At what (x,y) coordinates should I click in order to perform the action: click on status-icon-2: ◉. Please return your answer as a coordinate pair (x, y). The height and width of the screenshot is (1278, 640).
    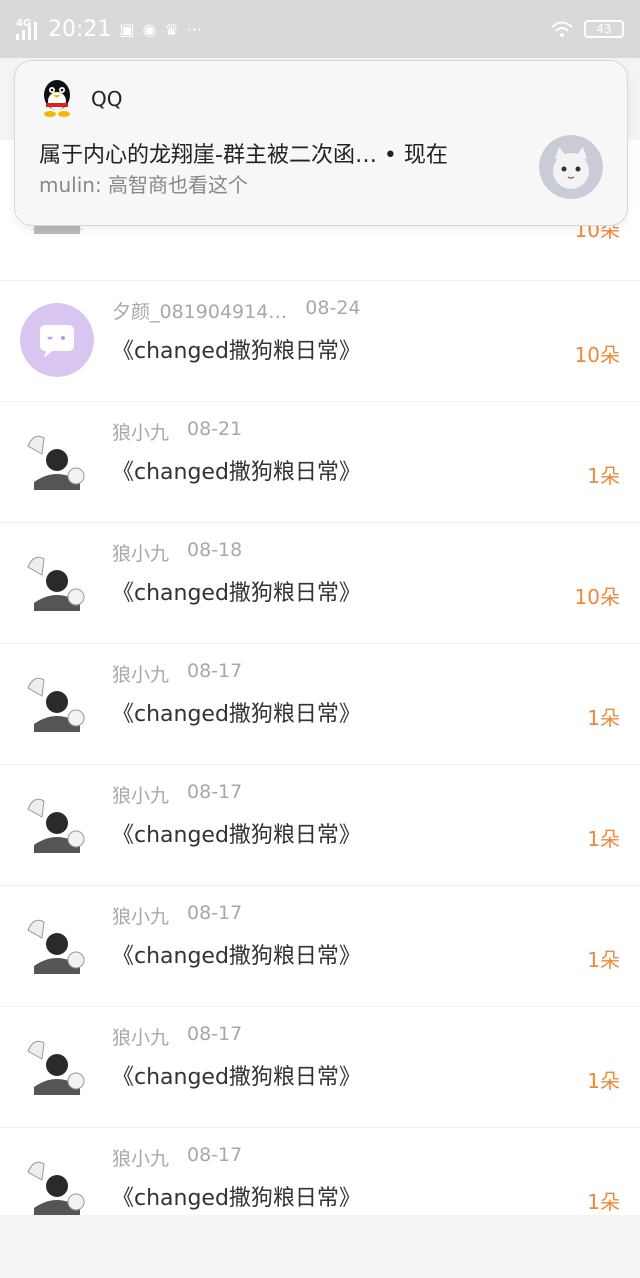
    Looking at the image, I should click on (149, 29).